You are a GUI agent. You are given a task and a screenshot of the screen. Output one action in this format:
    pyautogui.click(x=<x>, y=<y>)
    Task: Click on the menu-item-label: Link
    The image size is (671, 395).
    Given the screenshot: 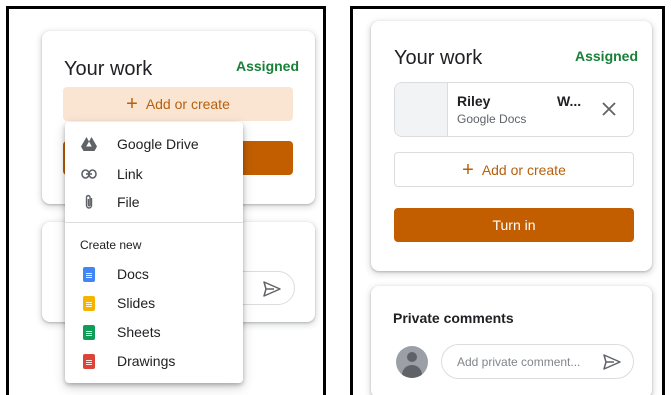 What is the action you would take?
    pyautogui.click(x=130, y=174)
    